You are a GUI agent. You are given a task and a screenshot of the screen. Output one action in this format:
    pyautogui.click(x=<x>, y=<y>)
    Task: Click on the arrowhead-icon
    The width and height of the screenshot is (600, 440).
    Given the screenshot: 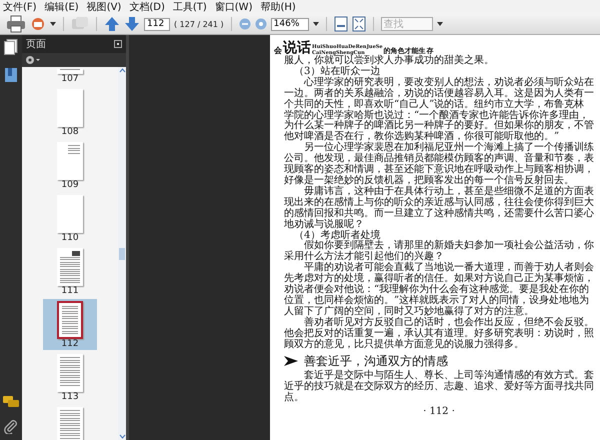 What is the action you would take?
    pyautogui.click(x=291, y=361)
    